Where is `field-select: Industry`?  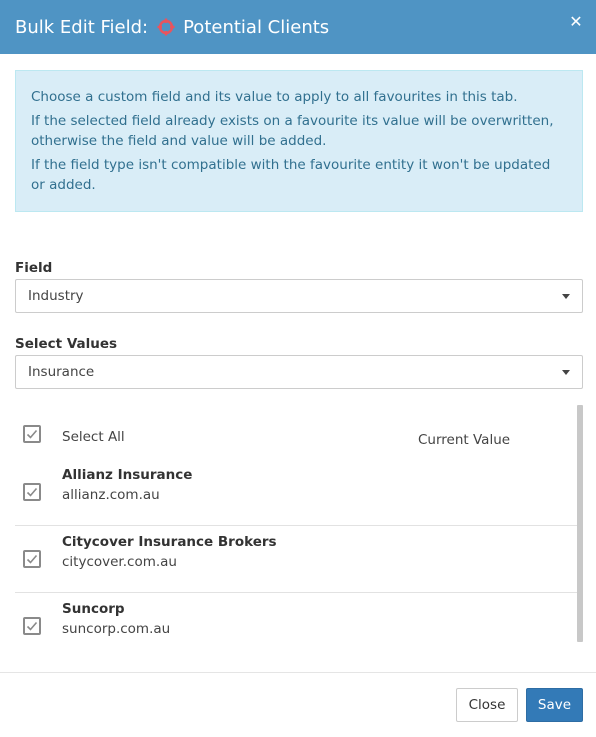 field-select: Industry is located at coordinates (299, 296).